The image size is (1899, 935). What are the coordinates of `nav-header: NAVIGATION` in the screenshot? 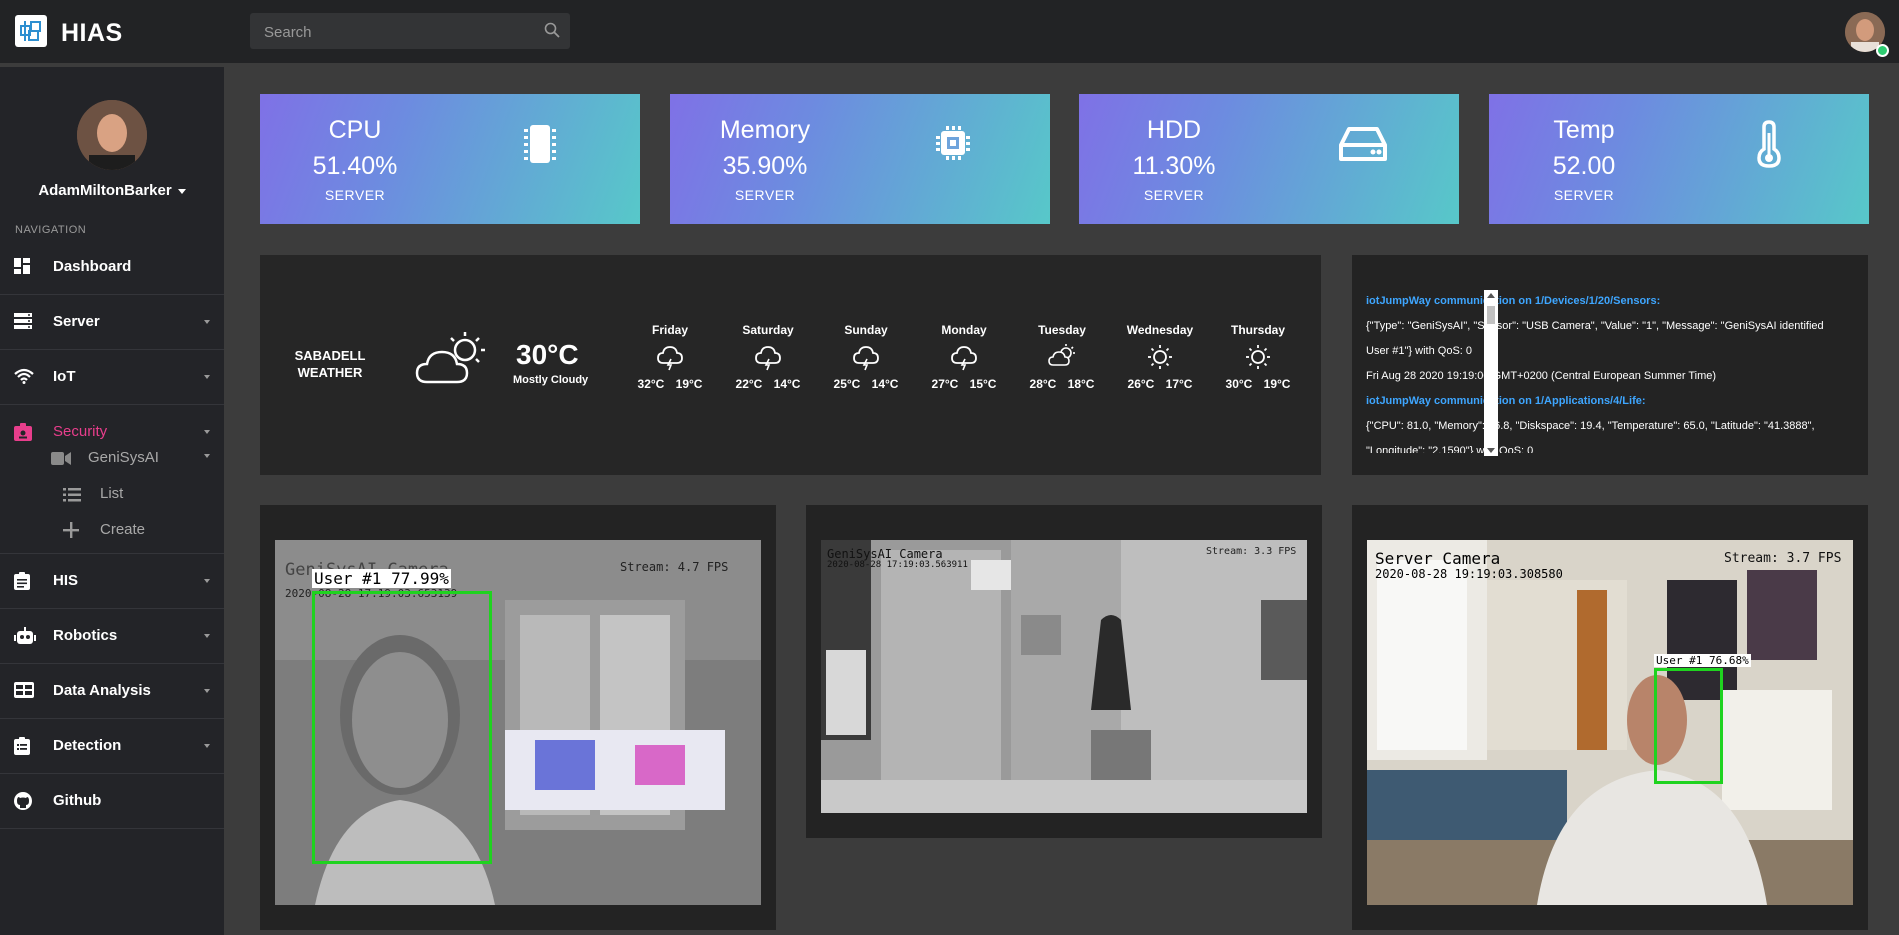 It's located at (51, 230).